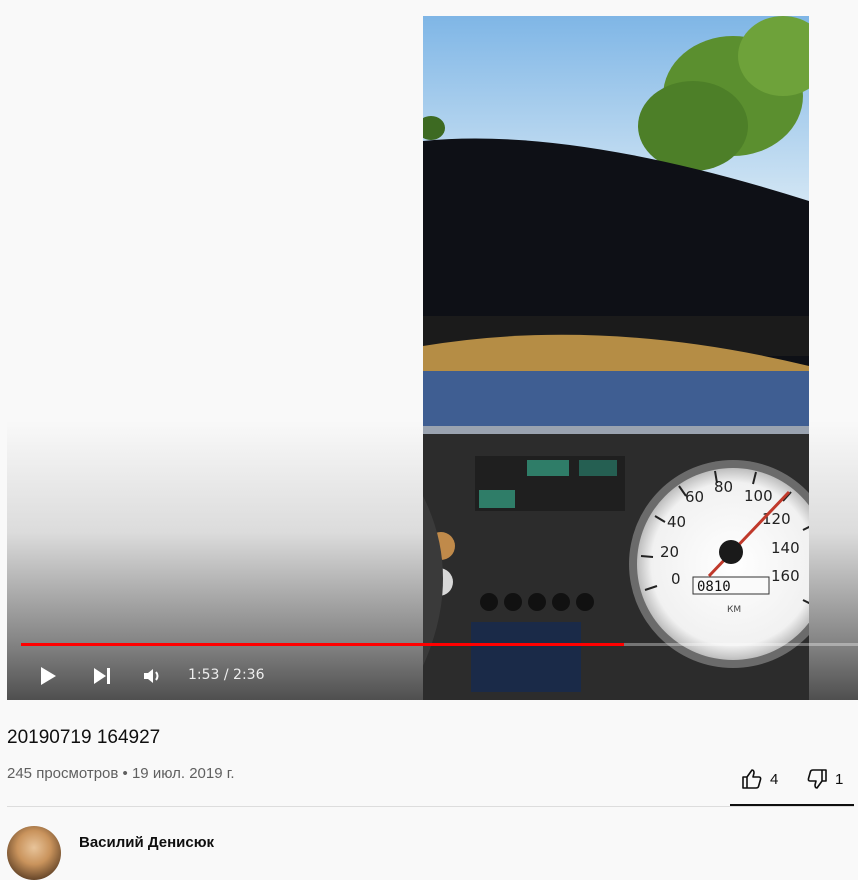 Image resolution: width=858 pixels, height=880 pixels. I want to click on upload-date: 19 июл. 2019 г., so click(183, 773).